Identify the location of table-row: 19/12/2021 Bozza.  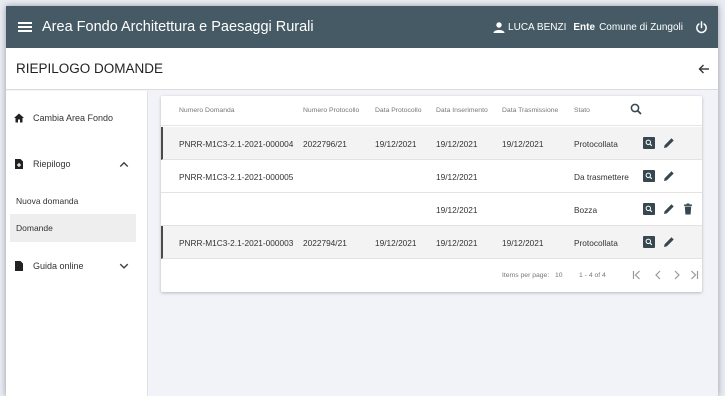
(431, 209).